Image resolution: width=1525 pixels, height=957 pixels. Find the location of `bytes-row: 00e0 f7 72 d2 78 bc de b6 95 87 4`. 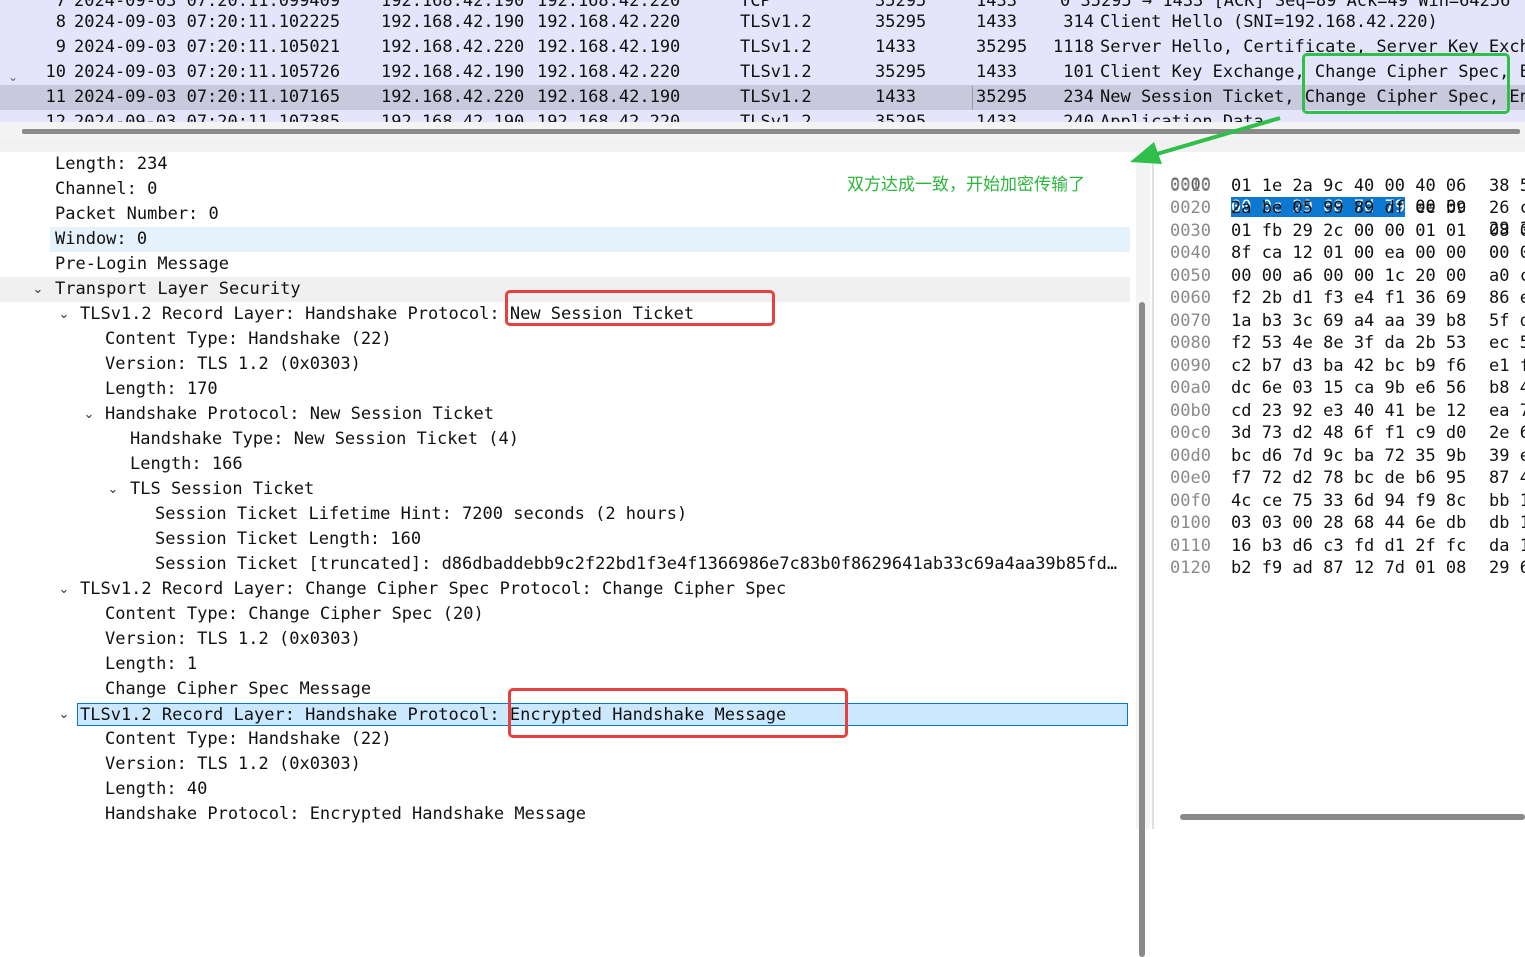

bytes-row: 00e0 f7 72 d2 78 bc de b6 95 87 4 is located at coordinates (1342, 478).